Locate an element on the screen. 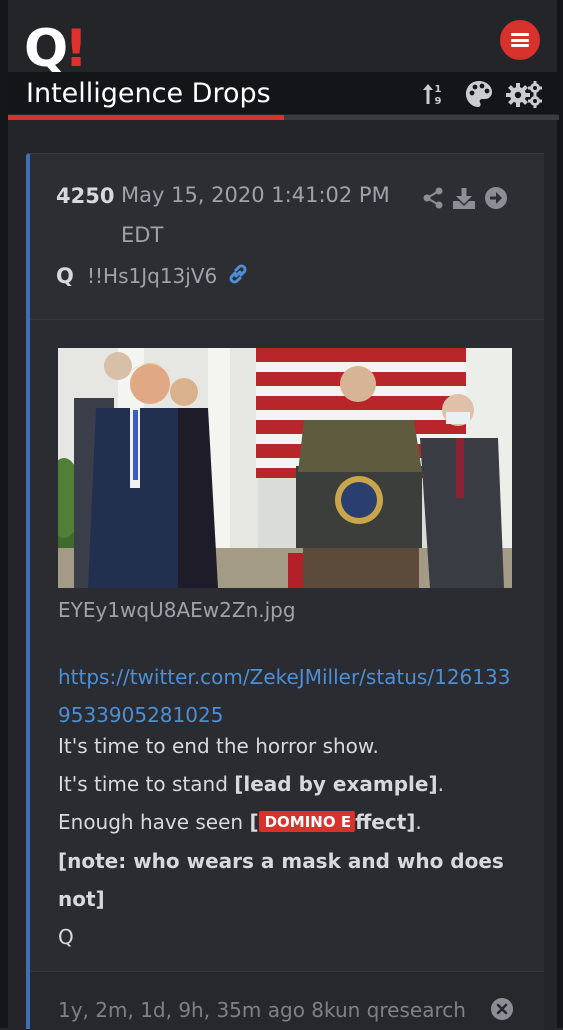 This screenshot has width=563, height=1030. menu-icon is located at coordinates (520, 40).